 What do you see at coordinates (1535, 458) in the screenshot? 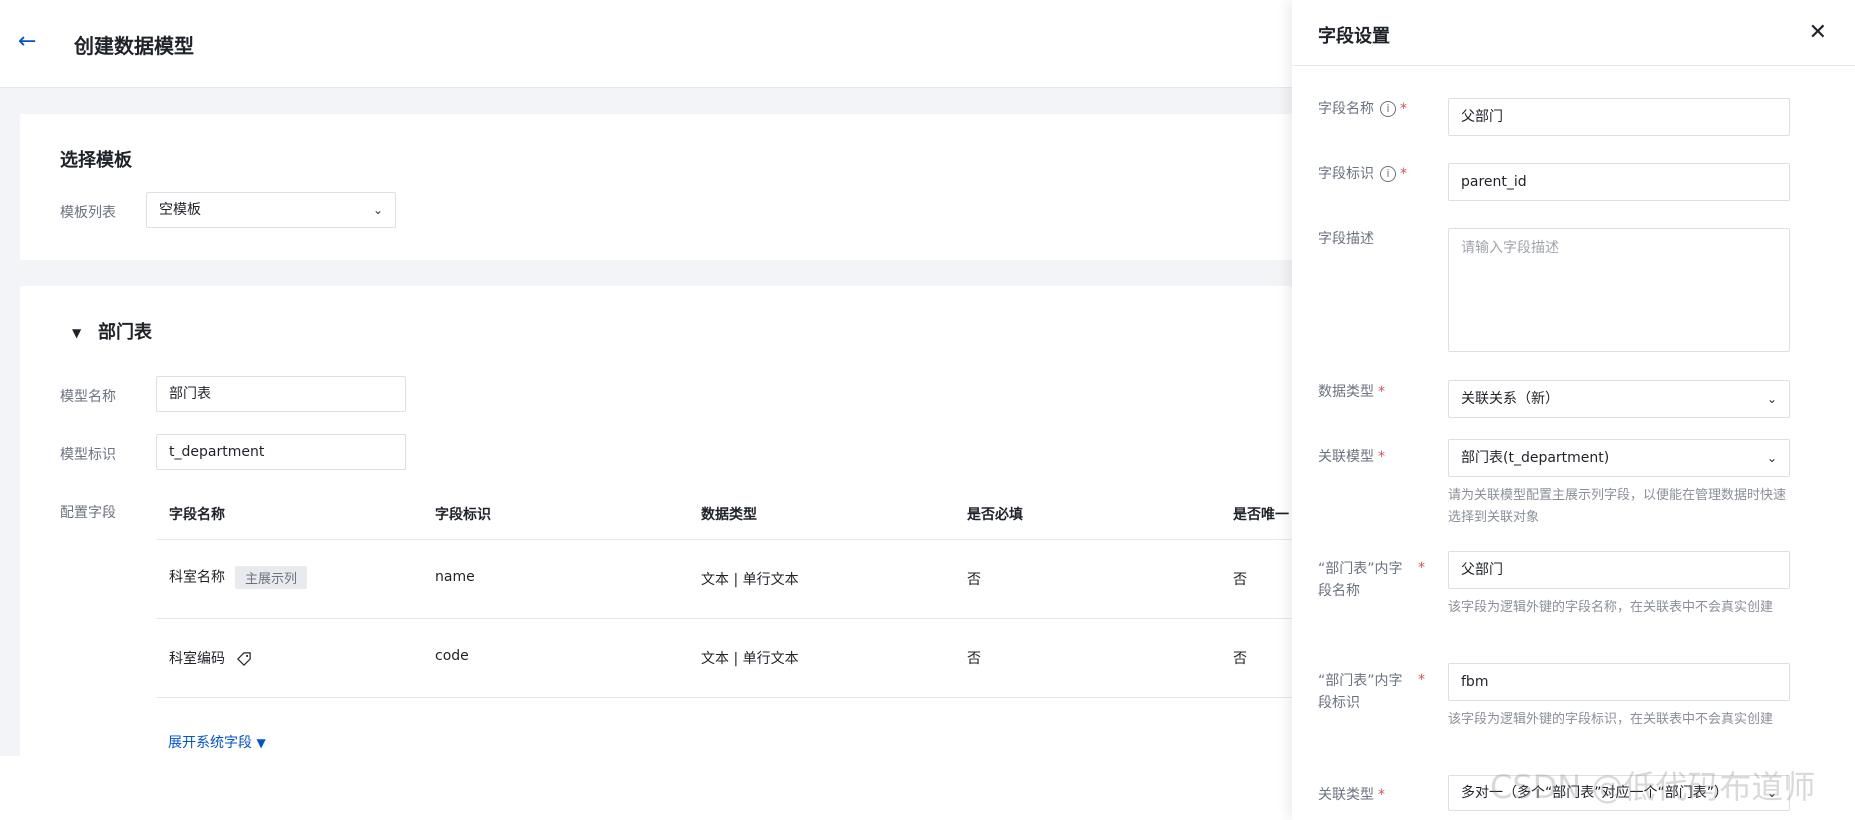
I see `rel-model-value: 部门表(t_department)` at bounding box center [1535, 458].